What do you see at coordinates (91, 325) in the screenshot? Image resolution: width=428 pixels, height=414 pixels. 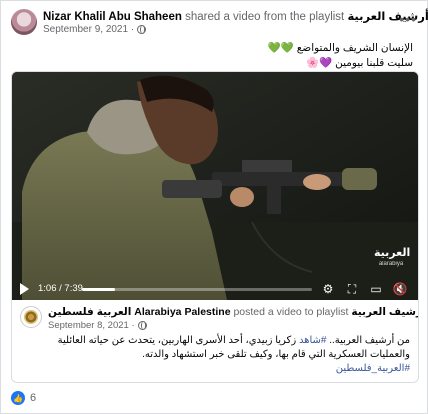 I see `shared-post-date: September 8, 2021 ·` at bounding box center [91, 325].